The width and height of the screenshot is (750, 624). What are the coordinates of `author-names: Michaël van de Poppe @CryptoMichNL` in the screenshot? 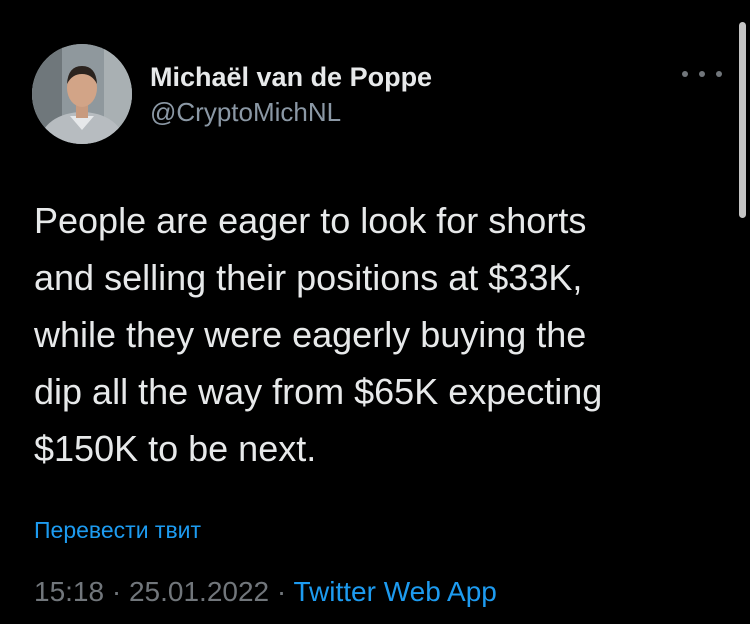 It's located at (291, 94).